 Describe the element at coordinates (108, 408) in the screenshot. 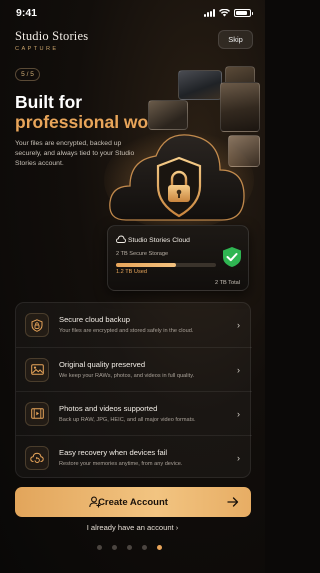

I see `feature-title: Photos and videos supported` at that location.